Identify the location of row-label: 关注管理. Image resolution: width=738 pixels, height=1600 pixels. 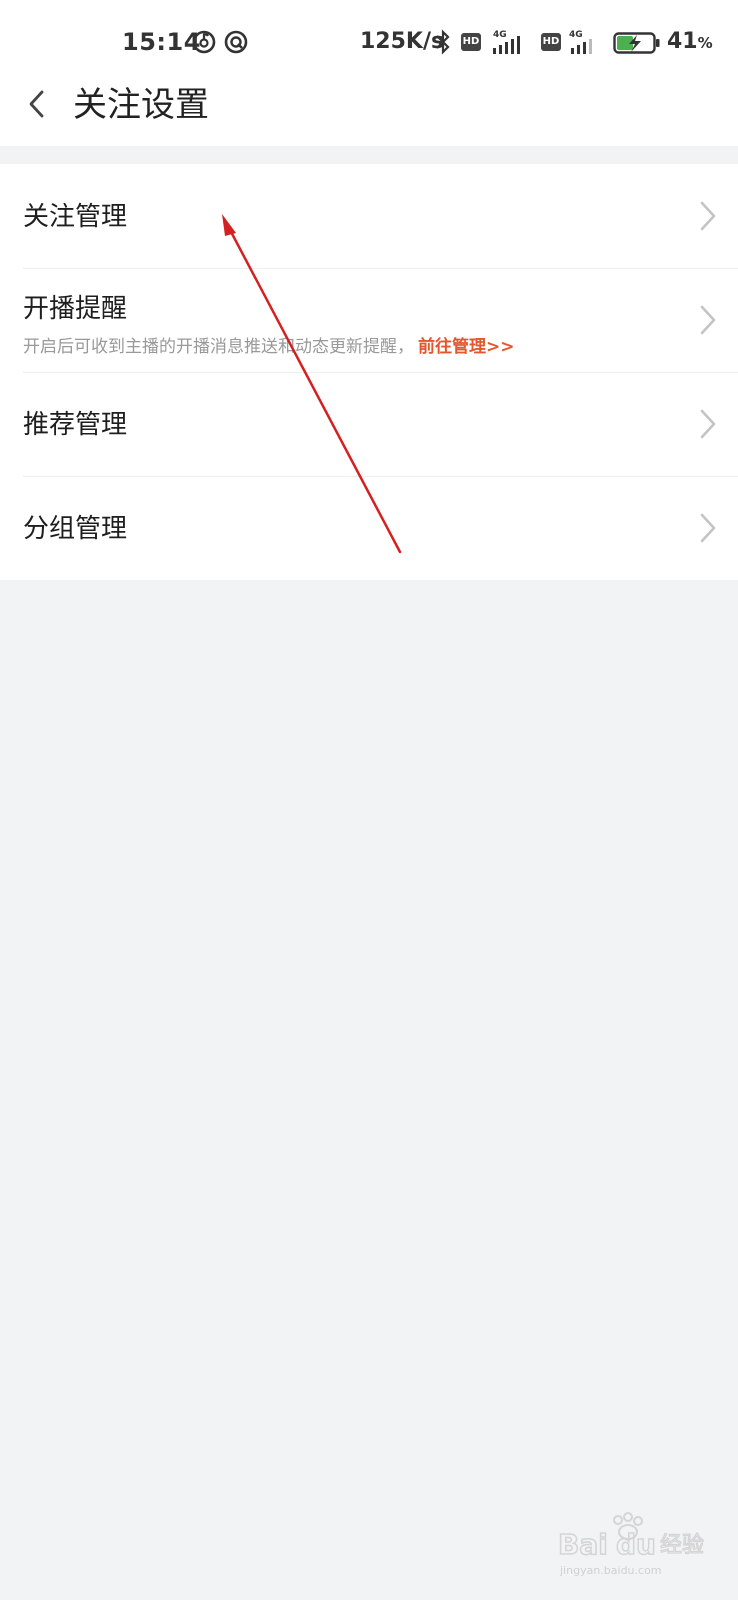
(75, 217).